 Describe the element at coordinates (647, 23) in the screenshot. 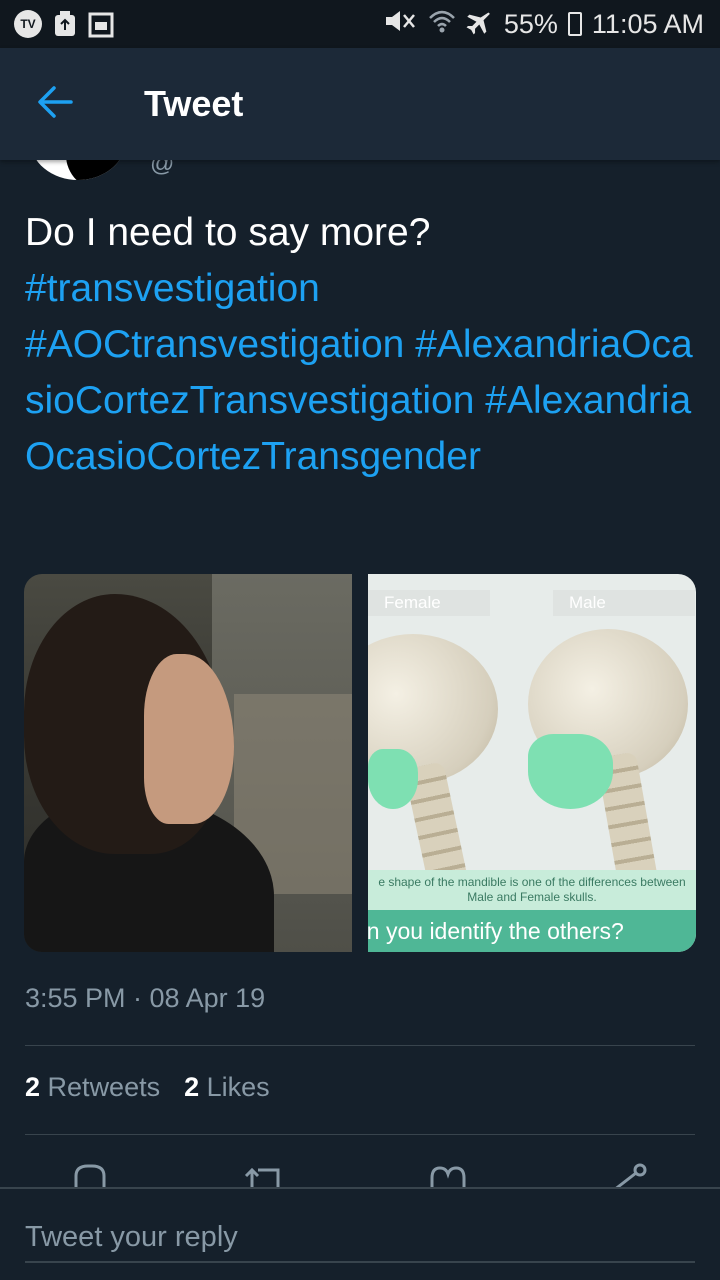

I see `clock: 11:05 AM` at that location.